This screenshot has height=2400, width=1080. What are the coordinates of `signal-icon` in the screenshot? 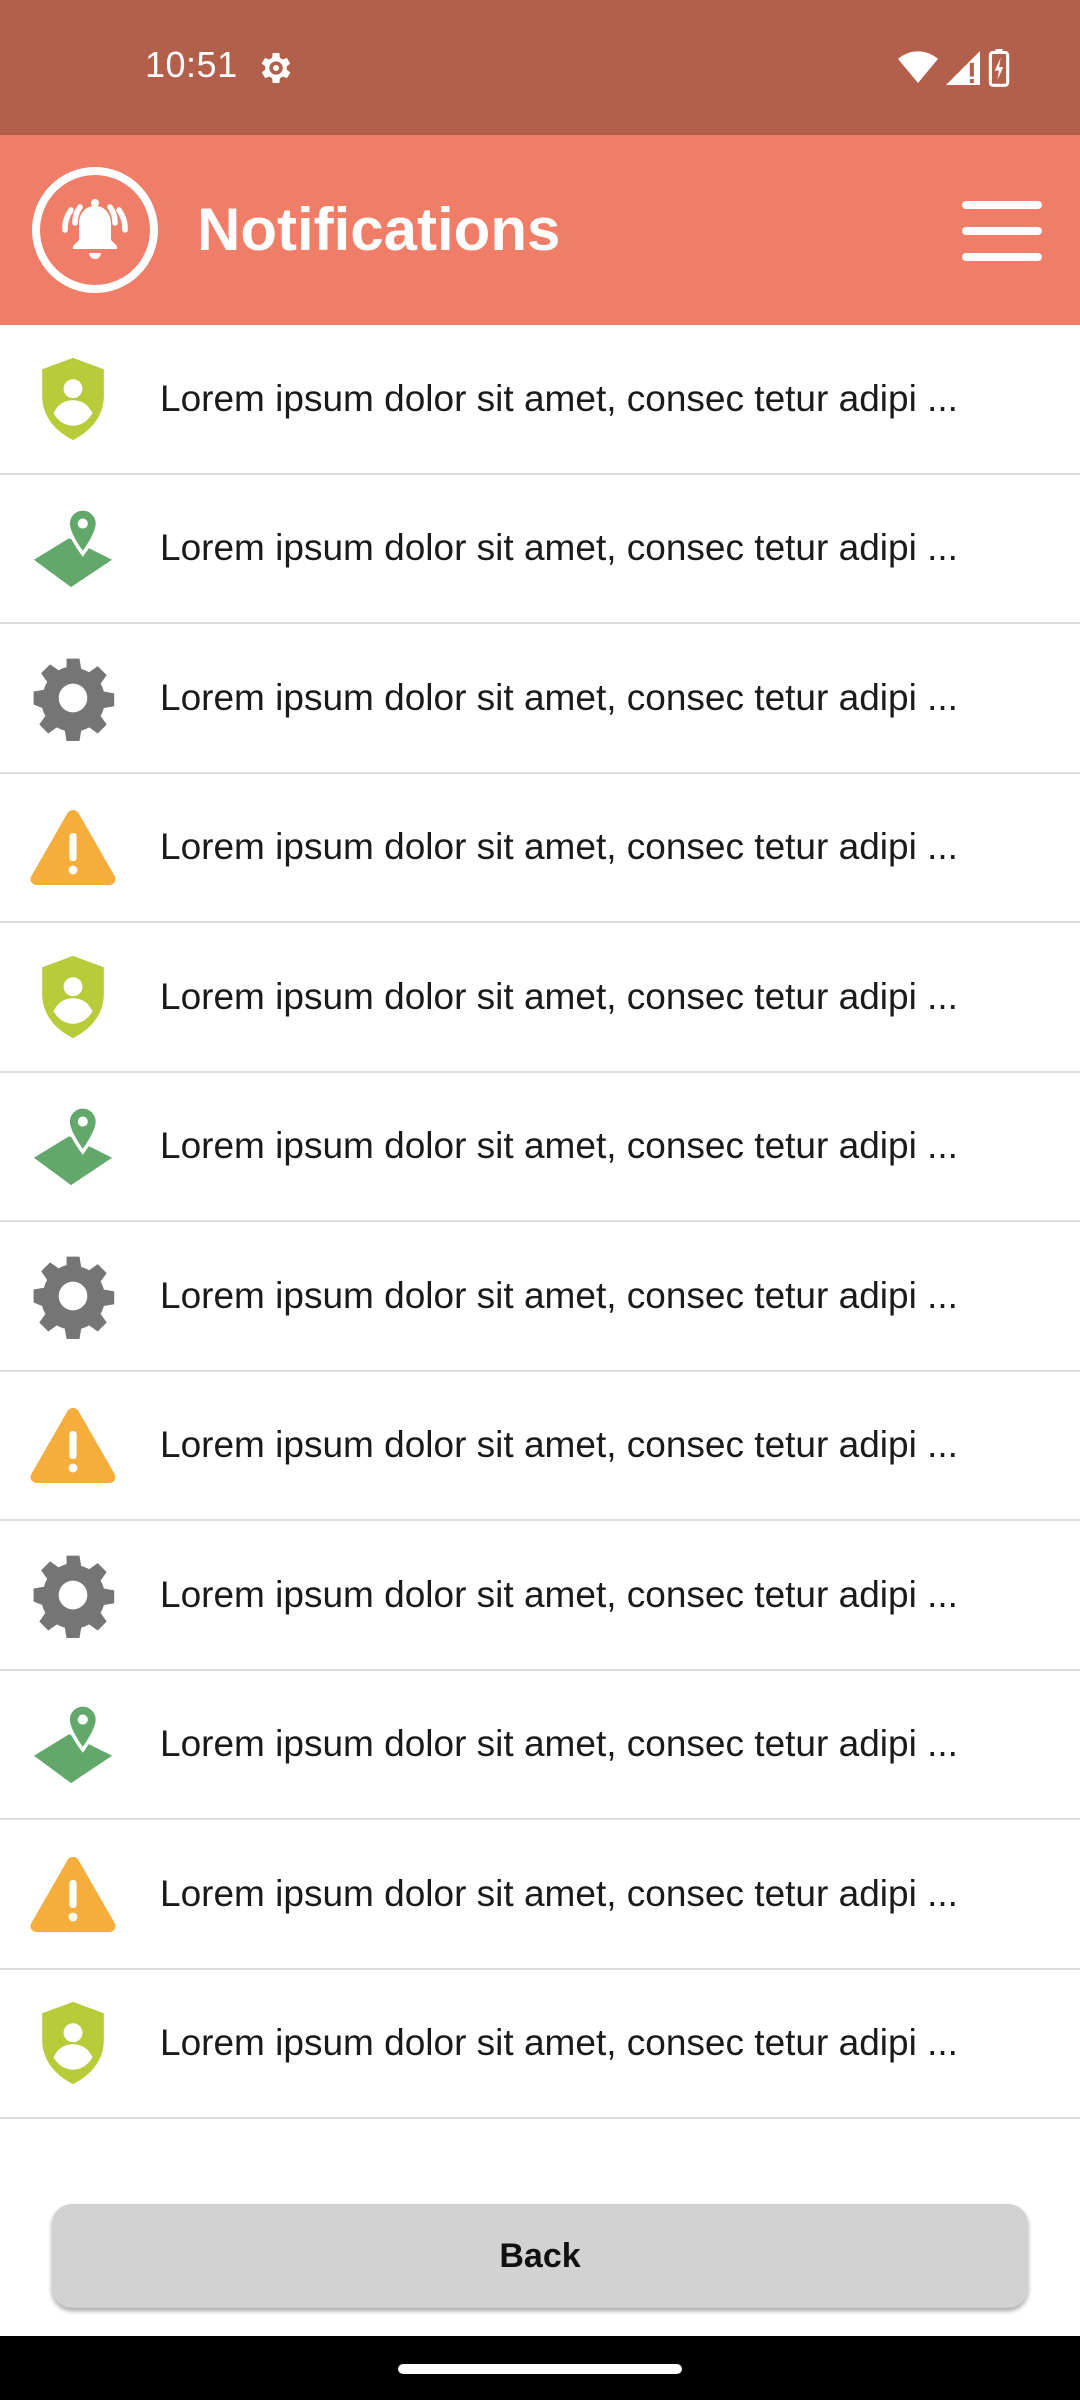 It's located at (963, 68).